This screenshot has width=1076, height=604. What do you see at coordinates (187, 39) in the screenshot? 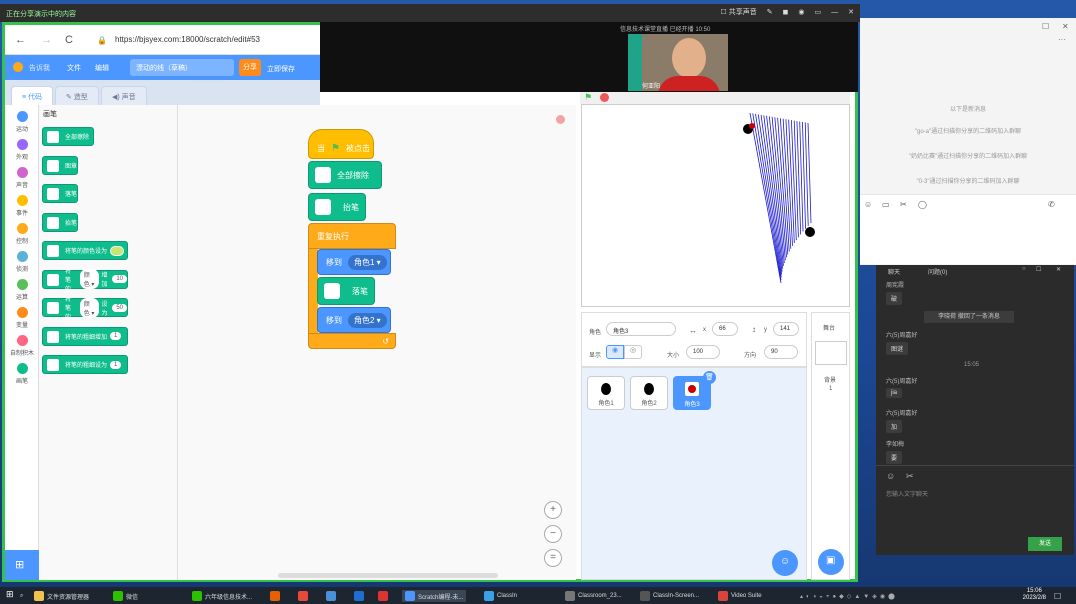
I see `address-bar: https://bjsyex.com:18000/scratch/edit#53` at bounding box center [187, 39].